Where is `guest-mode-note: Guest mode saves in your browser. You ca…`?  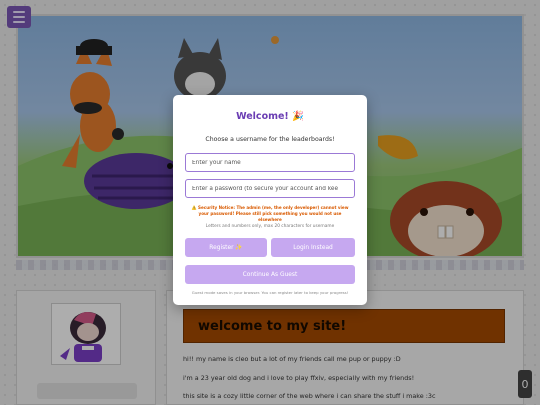 guest-mode-note: Guest mode saves in your browser. You ca… is located at coordinates (270, 292).